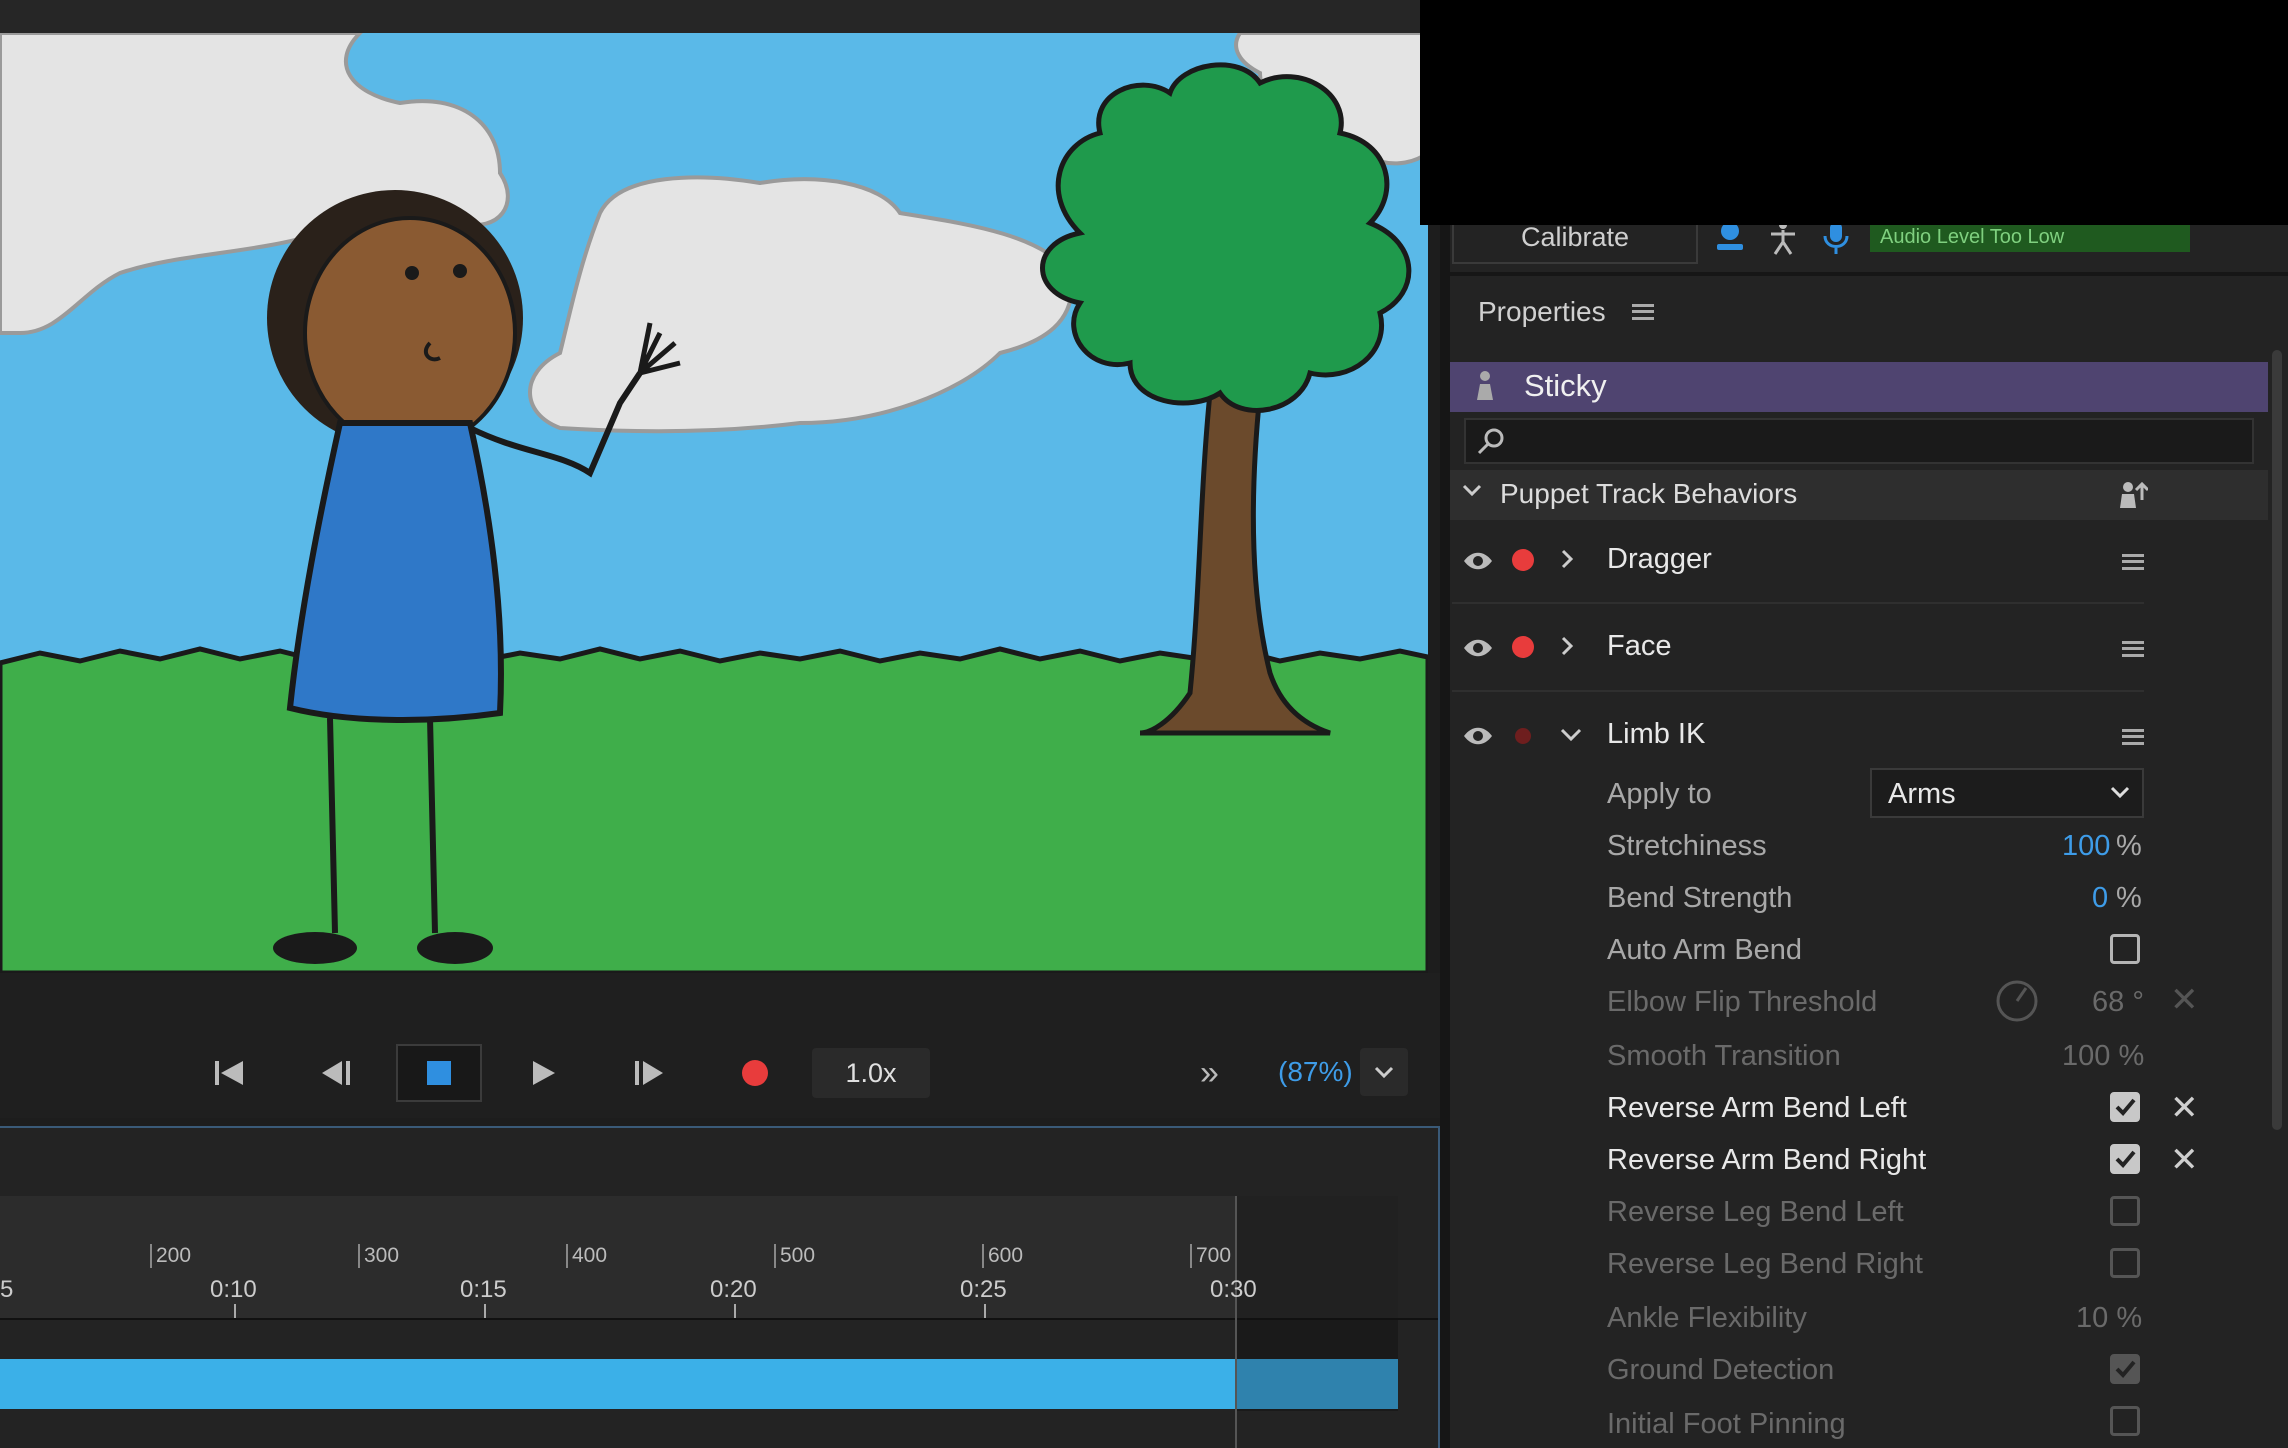  I want to click on section-title: Puppet Track Behaviors, so click(1649, 493).